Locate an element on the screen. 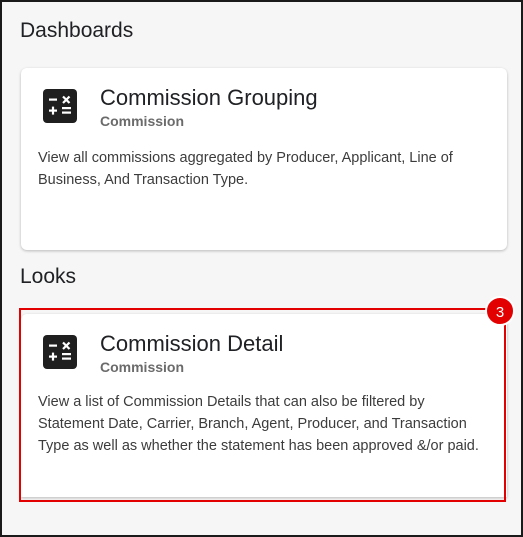 The height and width of the screenshot is (537, 523). dashboards-heading: Dashboards is located at coordinates (77, 30).